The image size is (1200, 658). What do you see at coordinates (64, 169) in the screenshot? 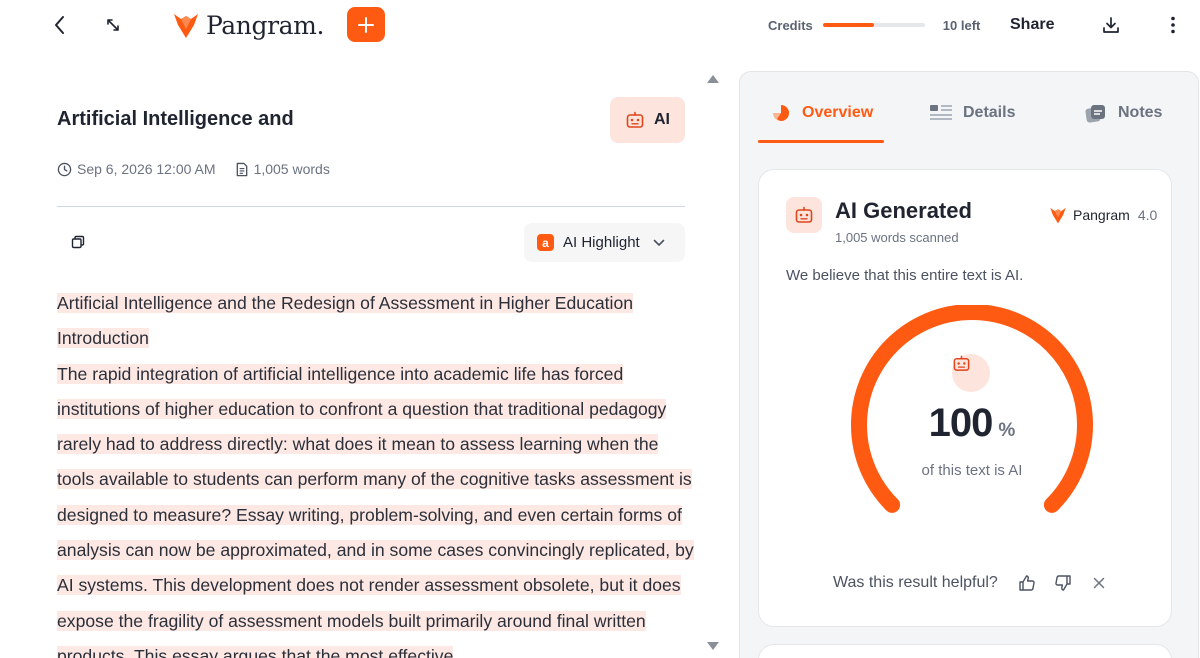
I see `clock-icon` at bounding box center [64, 169].